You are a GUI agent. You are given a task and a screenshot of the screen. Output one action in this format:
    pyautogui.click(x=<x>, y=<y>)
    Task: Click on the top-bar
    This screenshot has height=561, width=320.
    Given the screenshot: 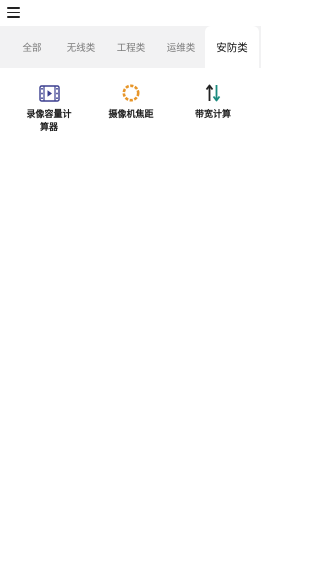 What is the action you would take?
    pyautogui.click(x=130, y=13)
    